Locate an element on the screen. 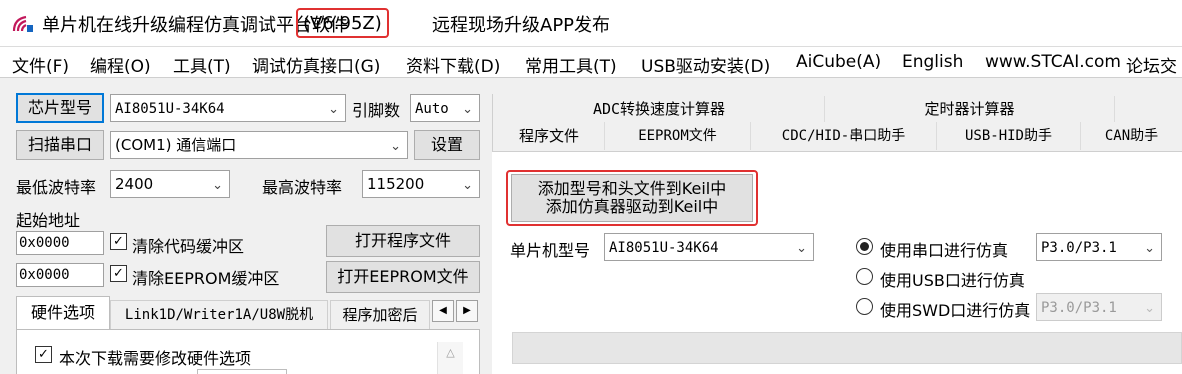 The width and height of the screenshot is (1182, 374). com-port-select: (COM1) 通信端口 ⌄ is located at coordinates (259, 145).